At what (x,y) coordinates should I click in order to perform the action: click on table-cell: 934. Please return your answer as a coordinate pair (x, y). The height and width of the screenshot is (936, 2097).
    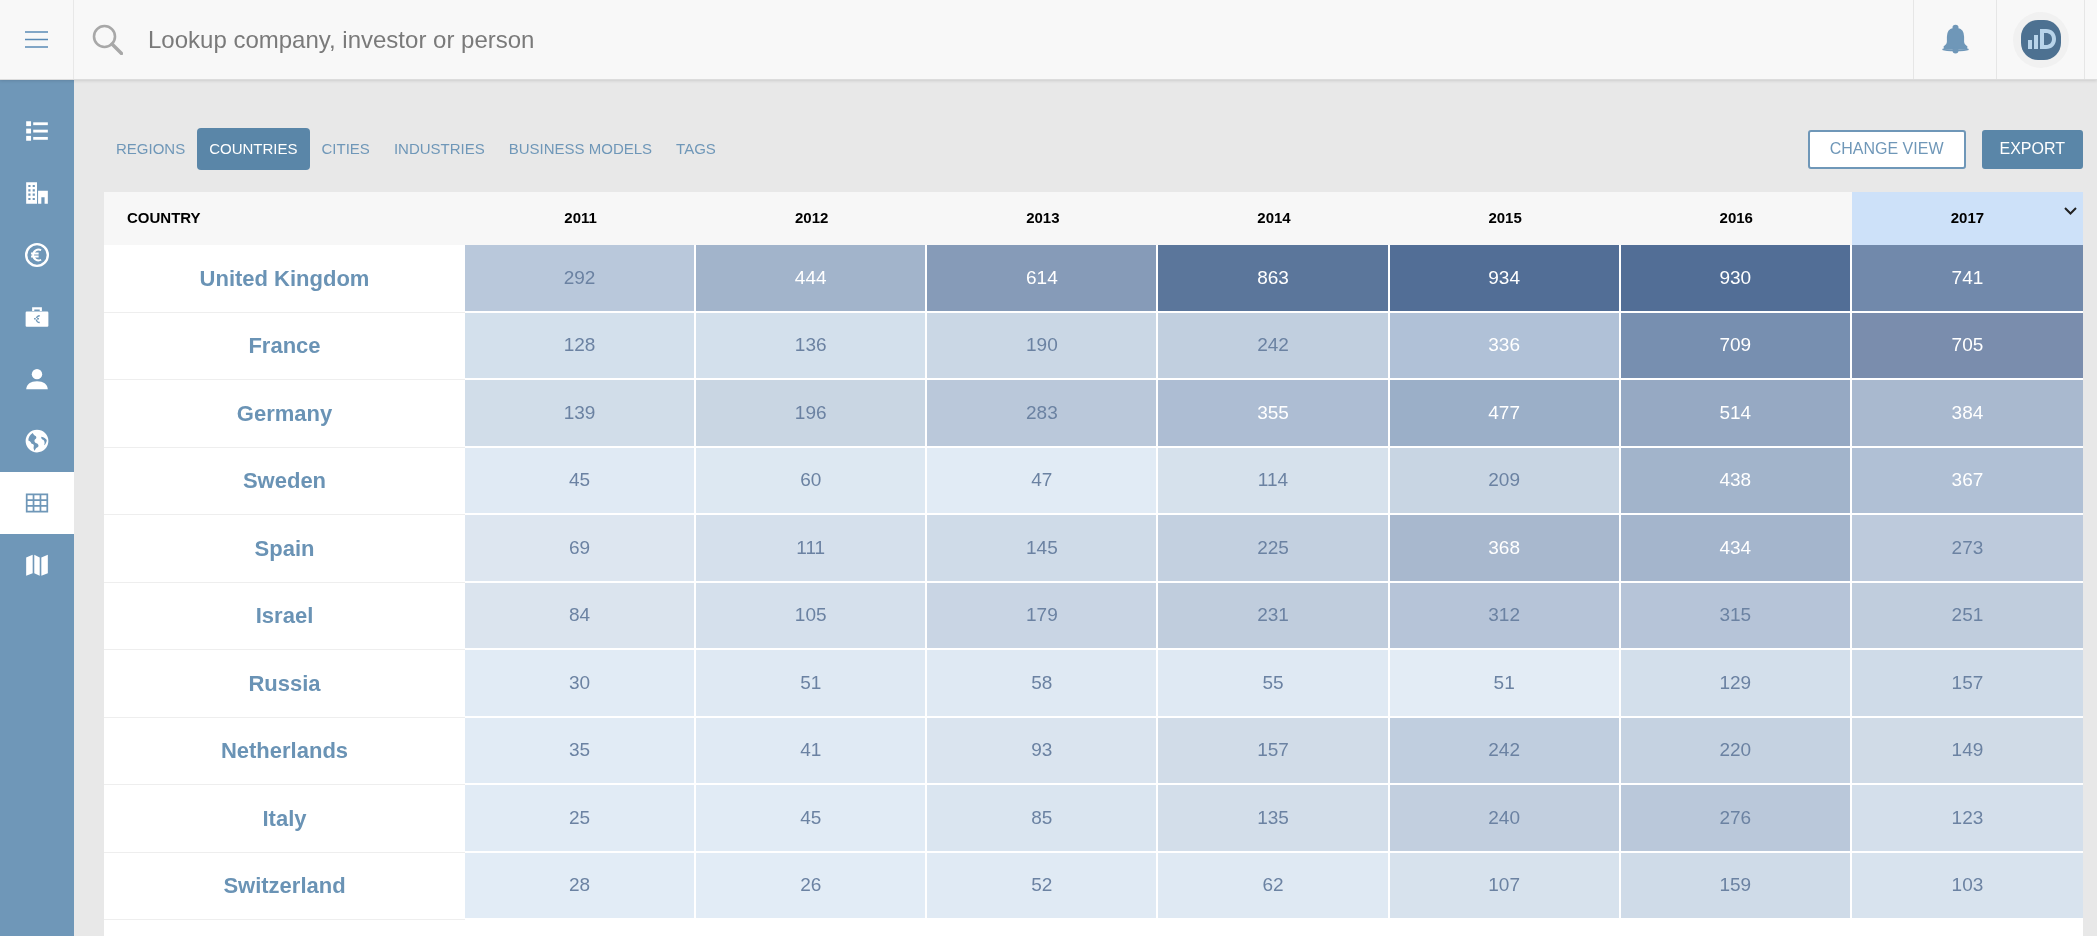
    Looking at the image, I should click on (1505, 279).